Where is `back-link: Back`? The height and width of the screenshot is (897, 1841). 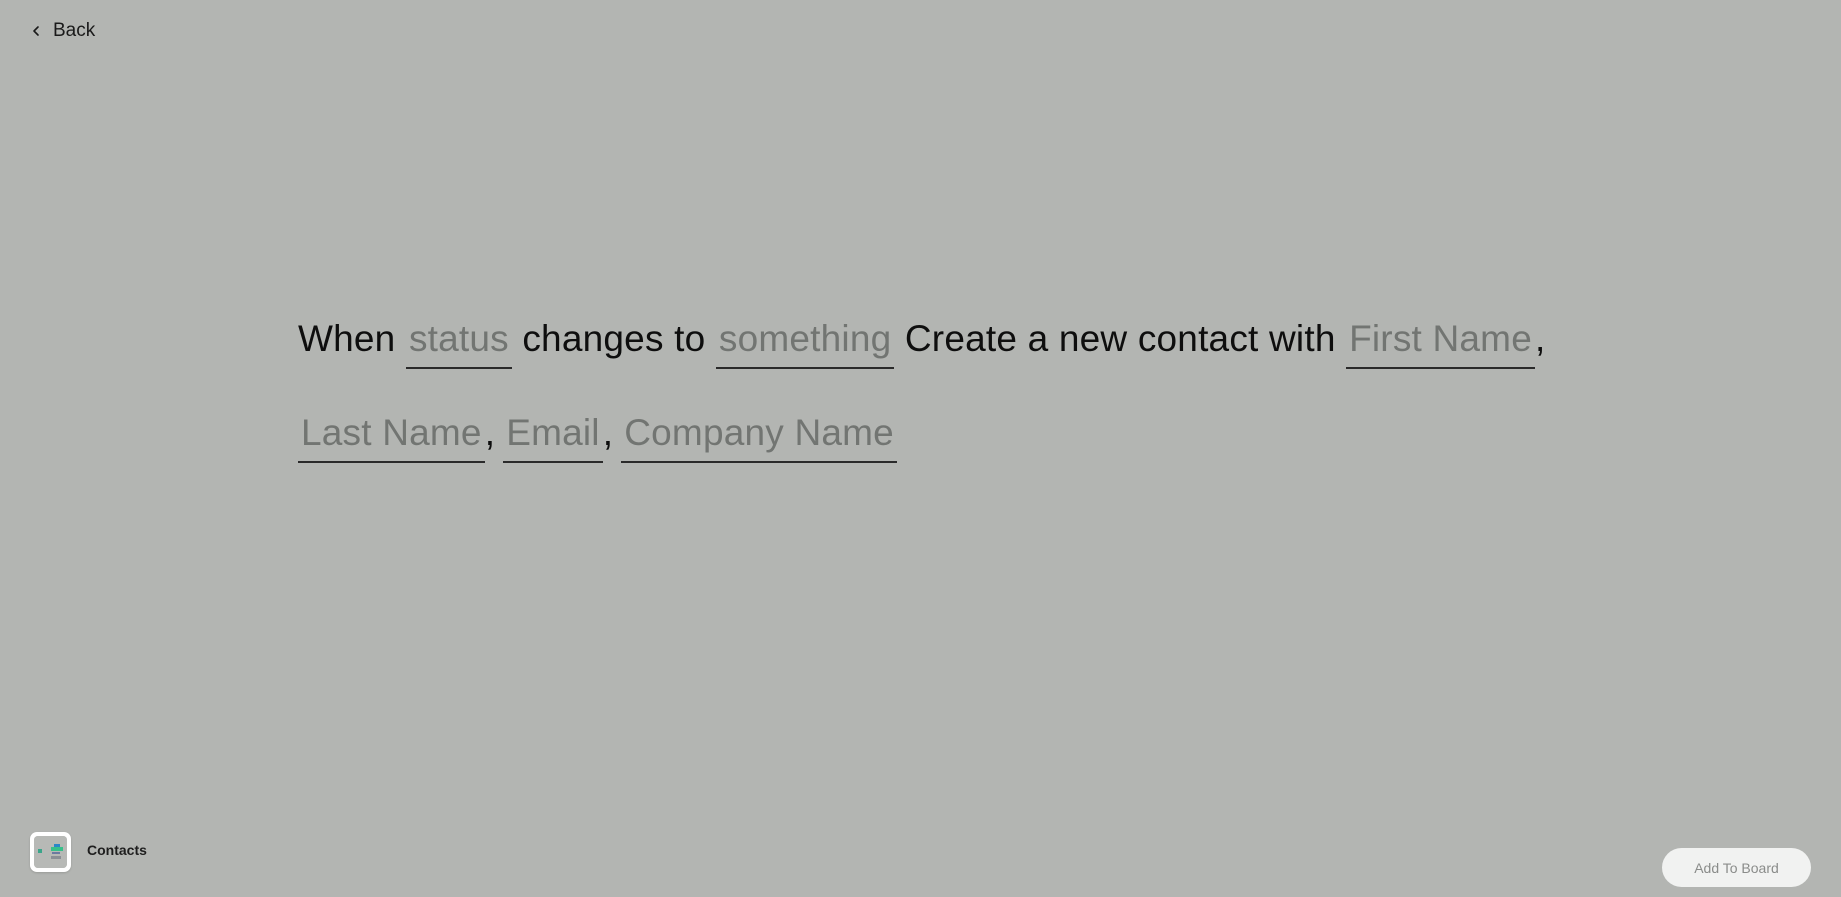 back-link: Back is located at coordinates (62, 31).